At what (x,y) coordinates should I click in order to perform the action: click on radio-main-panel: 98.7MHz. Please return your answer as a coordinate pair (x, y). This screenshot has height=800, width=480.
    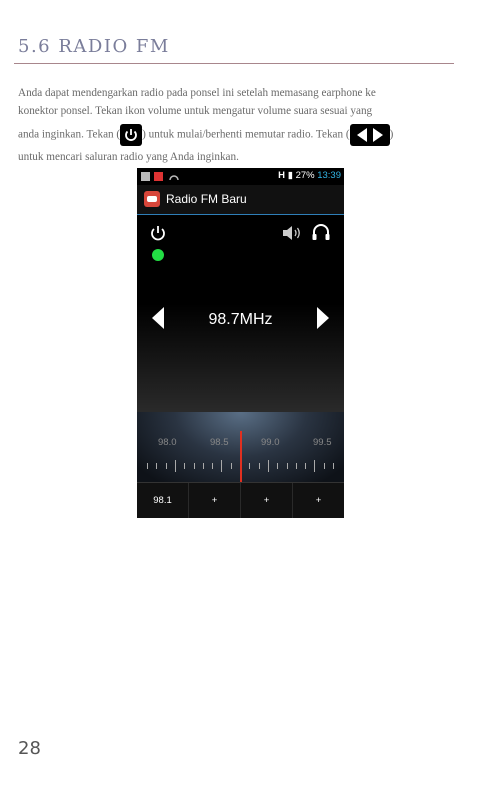
    Looking at the image, I should click on (240, 313).